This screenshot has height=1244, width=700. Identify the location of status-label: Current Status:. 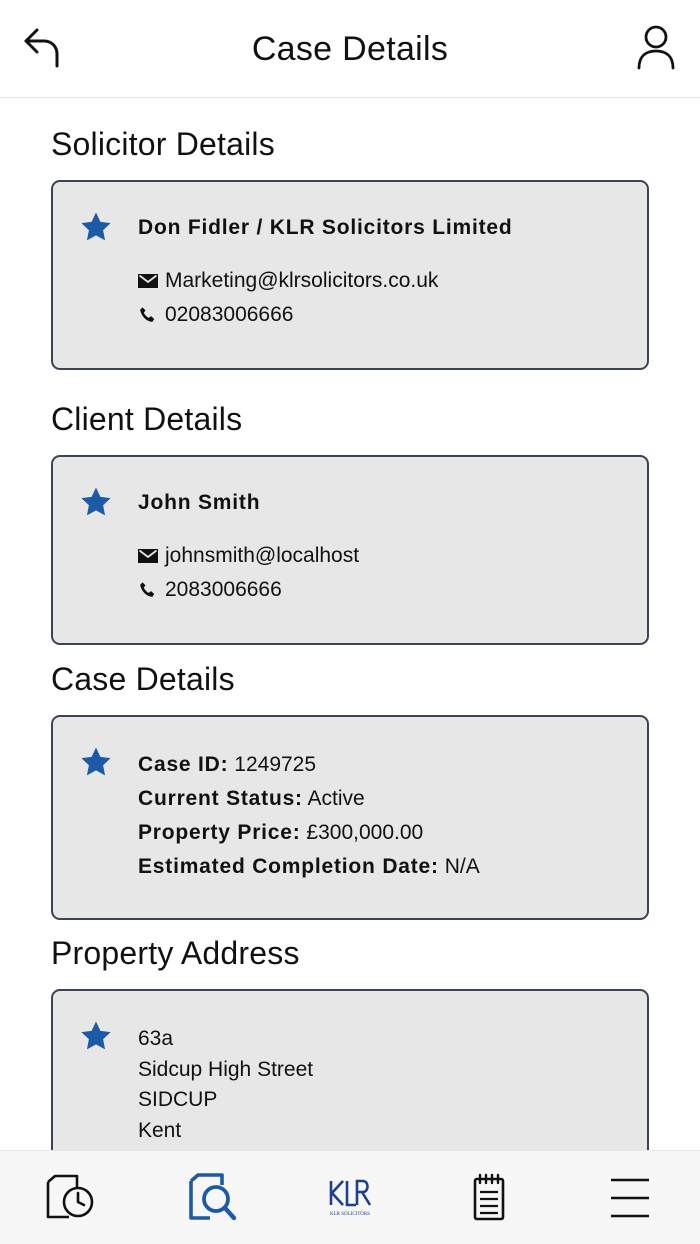
(220, 798).